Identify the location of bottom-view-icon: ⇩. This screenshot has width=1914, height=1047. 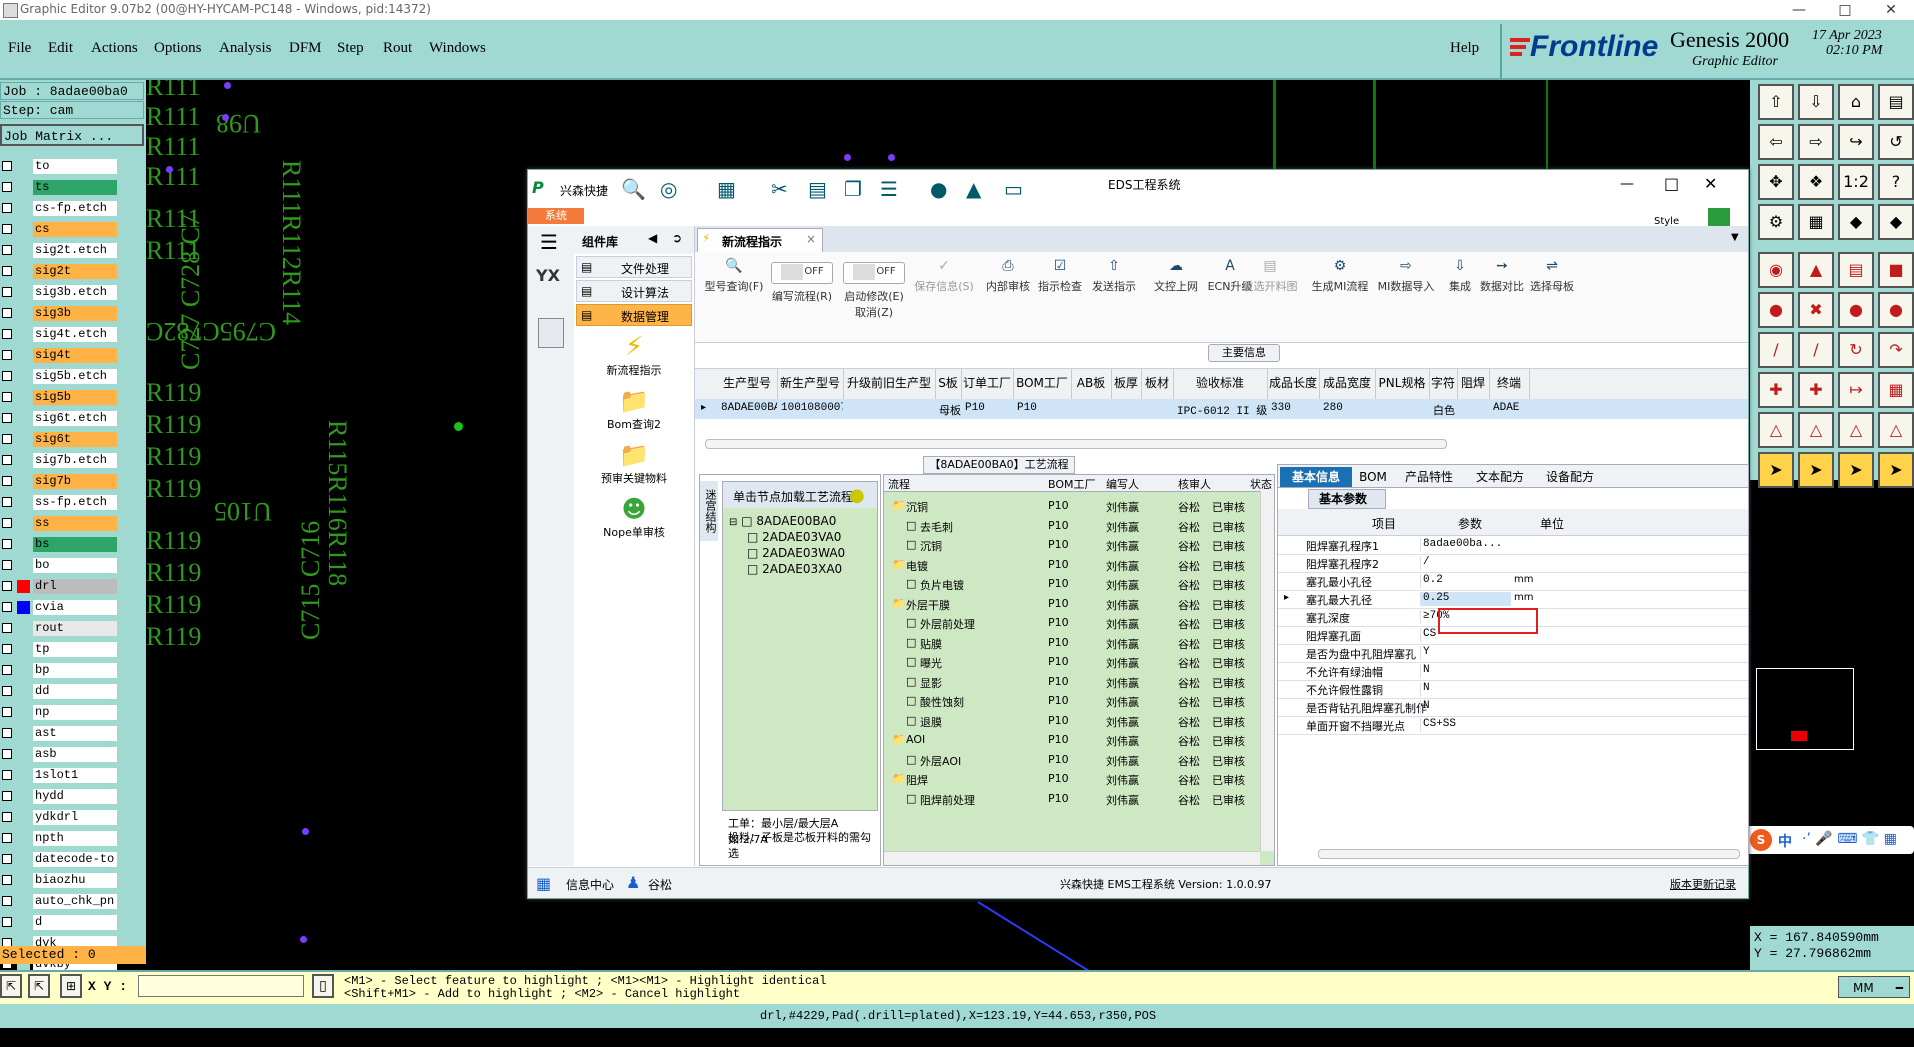
(1816, 102).